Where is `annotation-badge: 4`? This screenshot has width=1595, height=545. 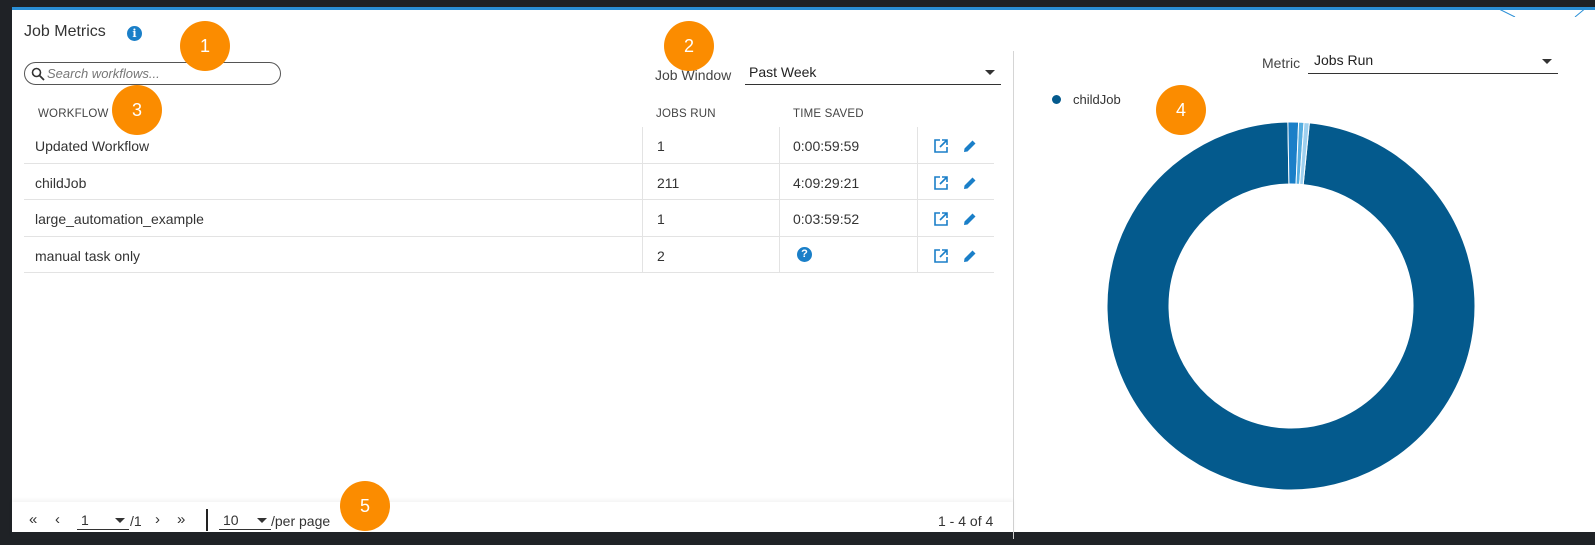
annotation-badge: 4 is located at coordinates (1181, 110).